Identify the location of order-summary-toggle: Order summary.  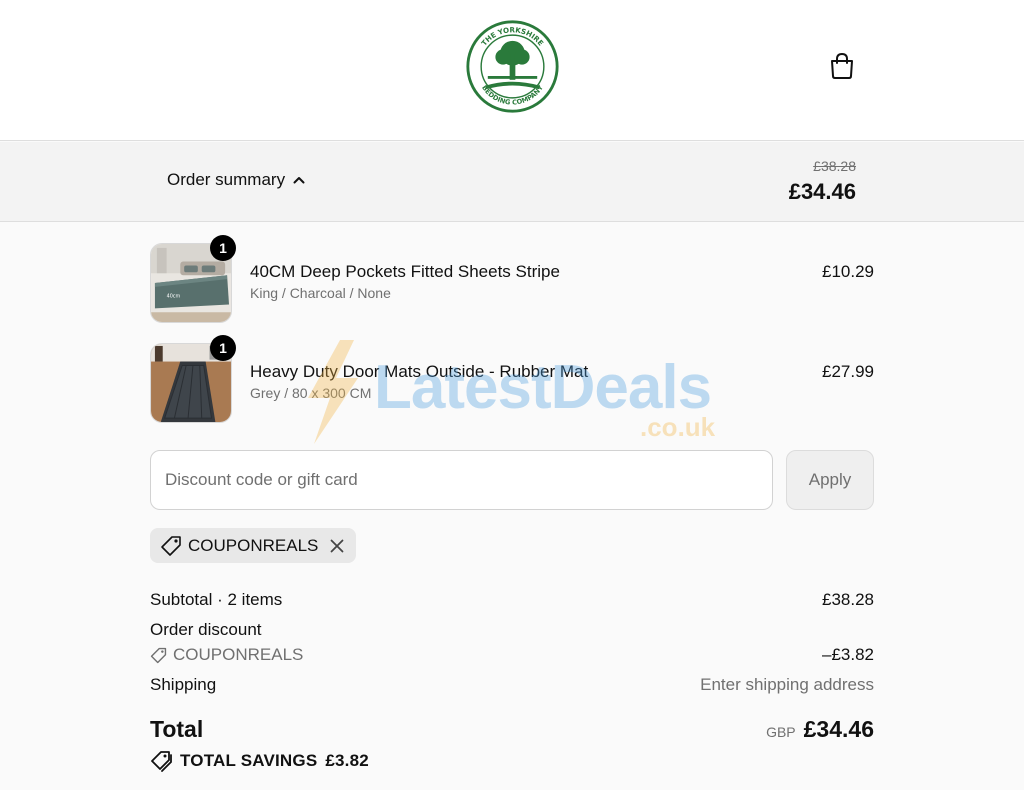
(236, 180).